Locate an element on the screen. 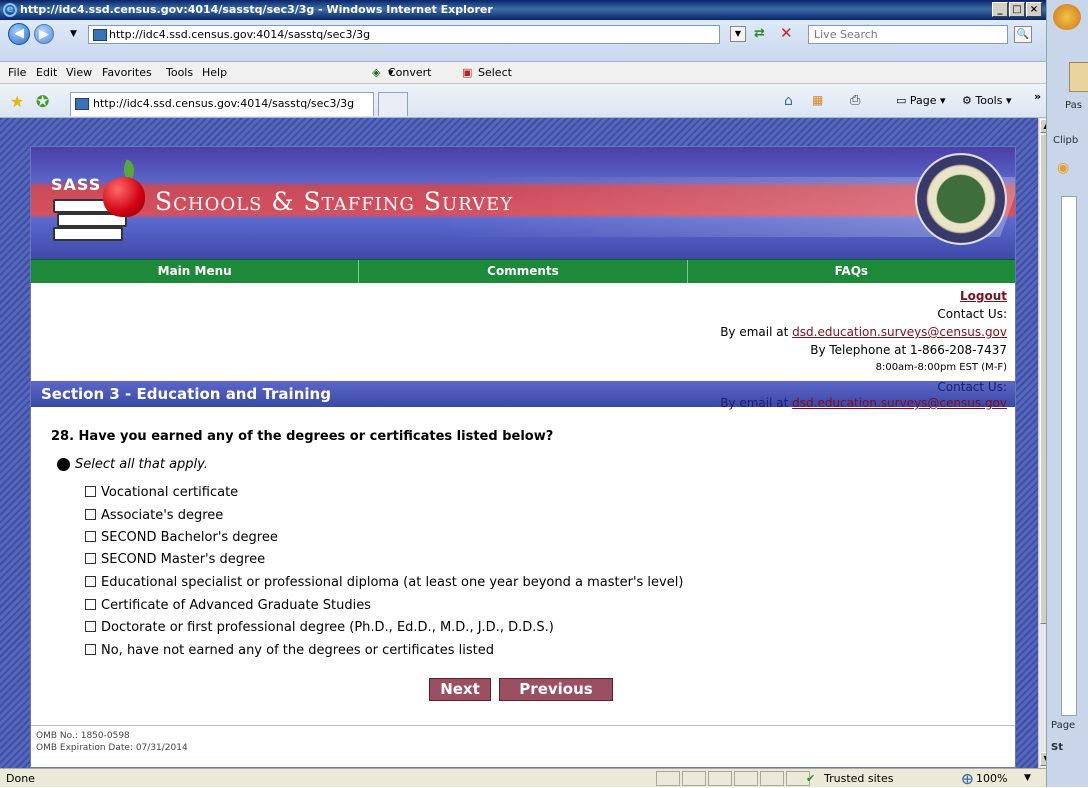 This screenshot has height=788, width=1088. start-label: St is located at coordinates (1057, 747).